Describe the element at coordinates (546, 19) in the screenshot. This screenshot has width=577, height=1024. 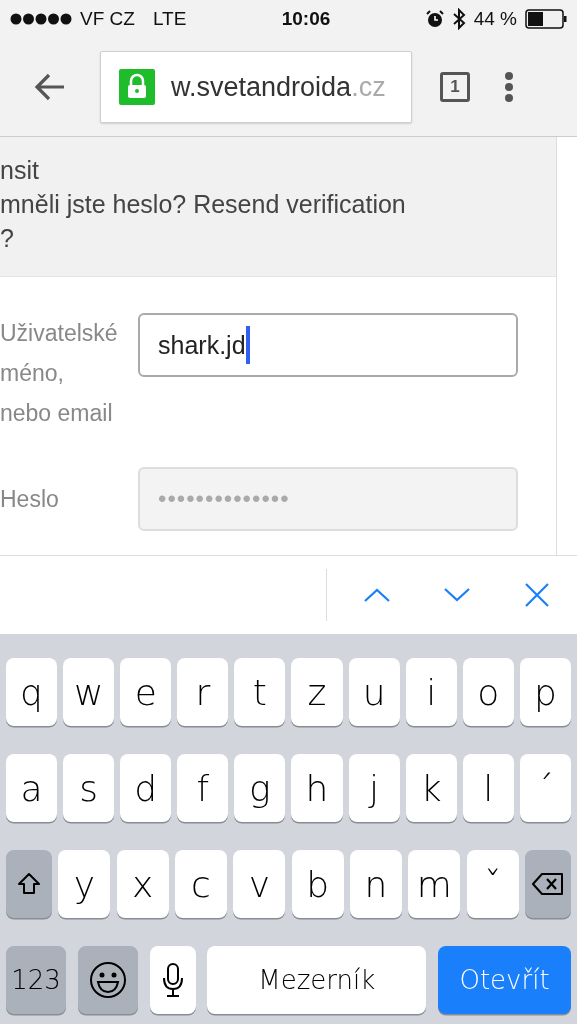
I see `battery-icon` at that location.